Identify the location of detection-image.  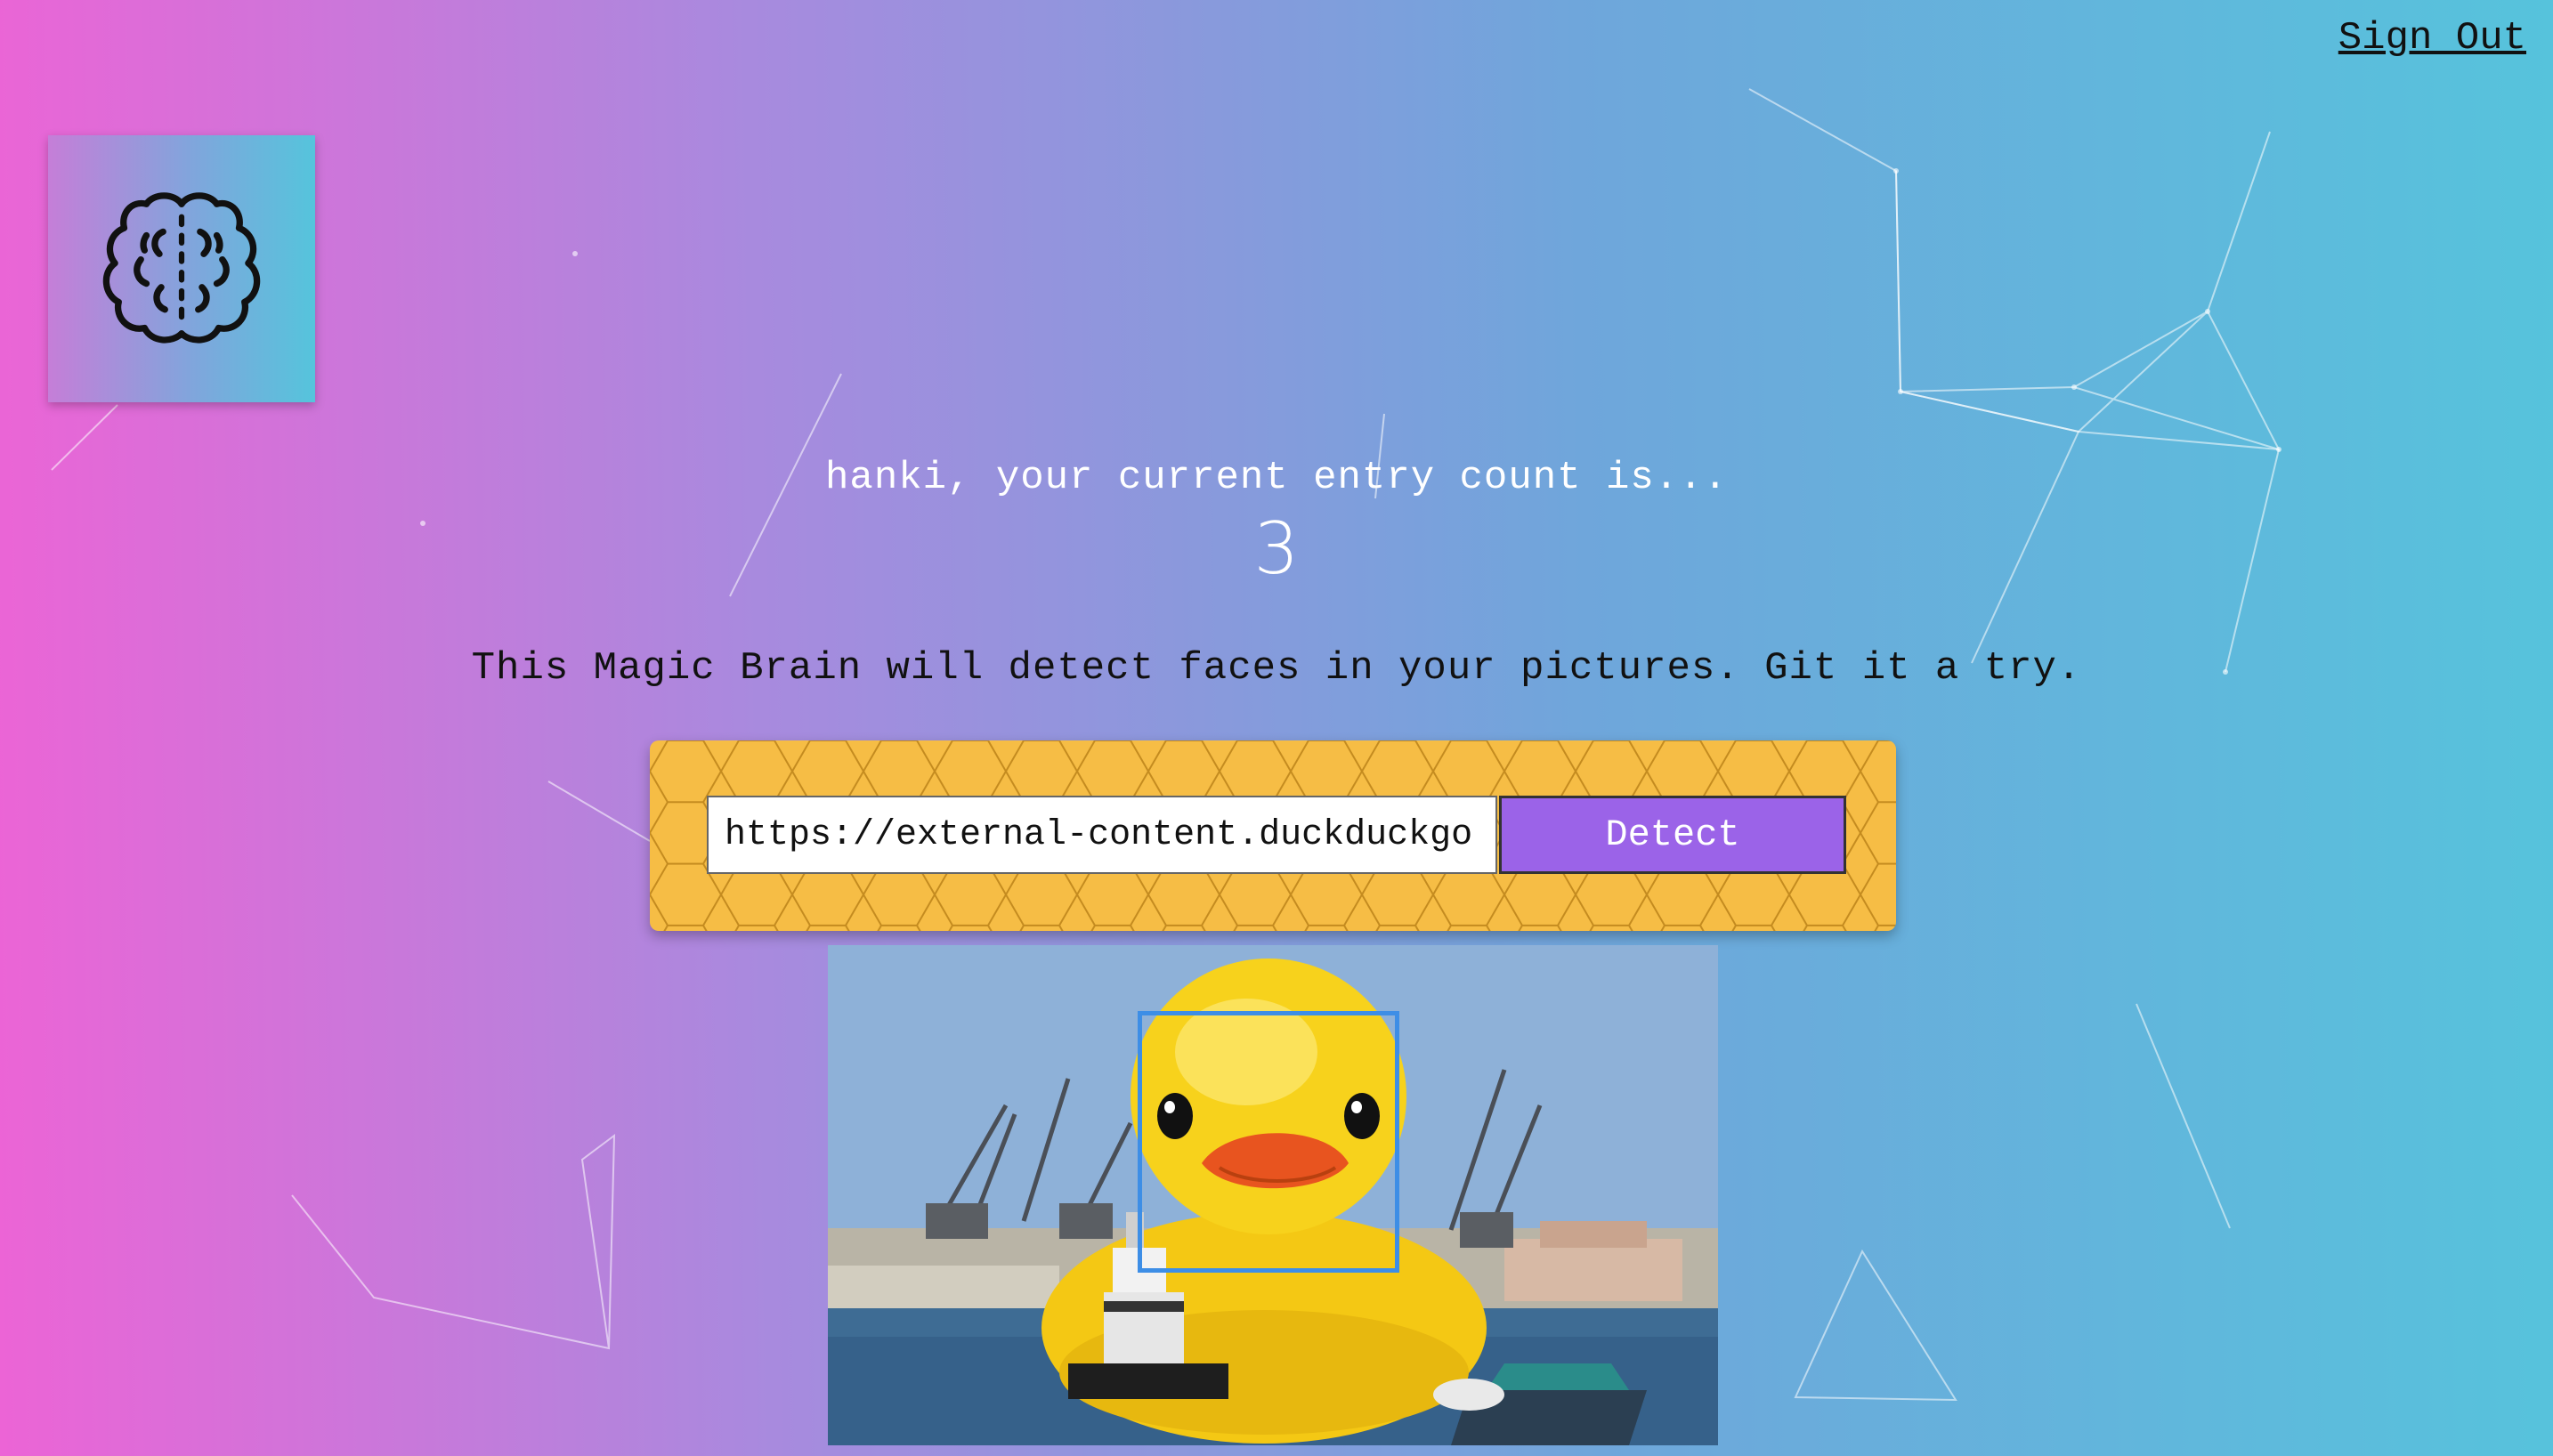
(1273, 1195).